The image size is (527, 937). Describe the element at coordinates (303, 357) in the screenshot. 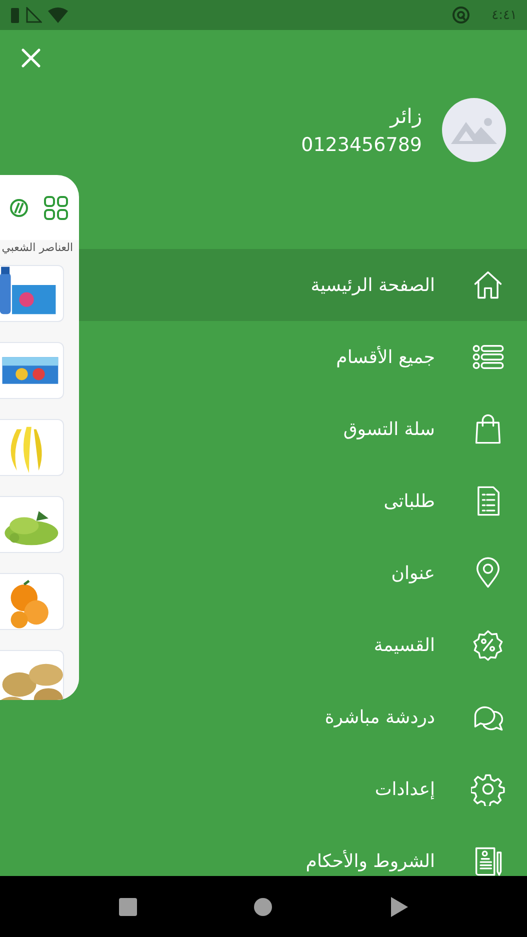

I see `menu-item: جميع الأقسام` at that location.